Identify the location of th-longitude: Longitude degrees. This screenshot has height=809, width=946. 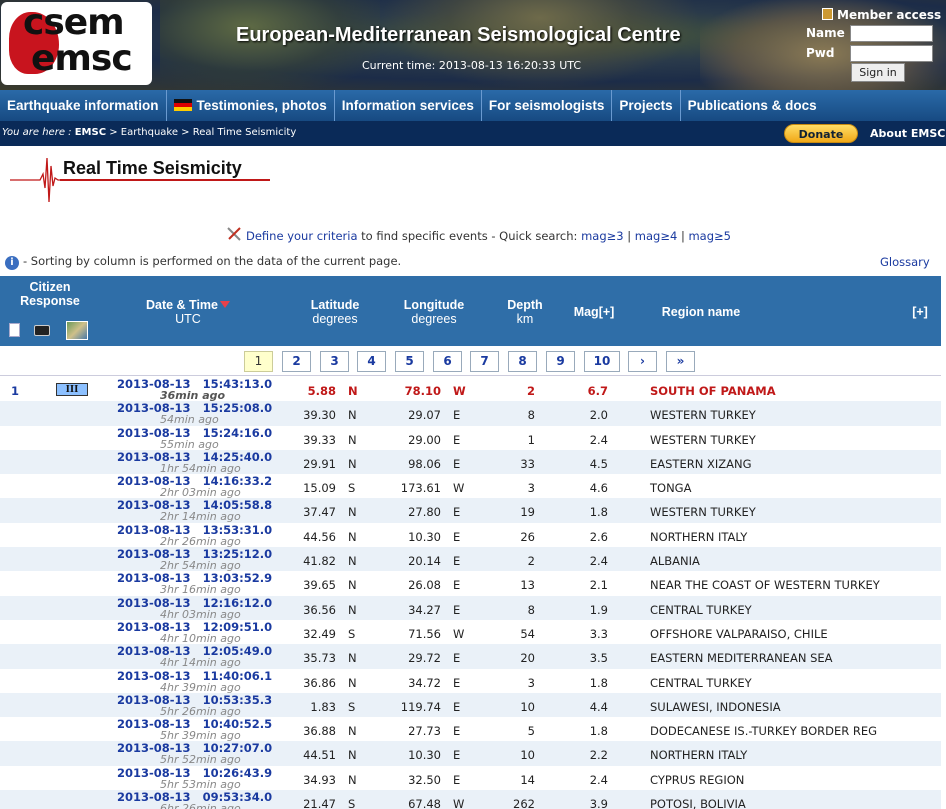
(434, 312).